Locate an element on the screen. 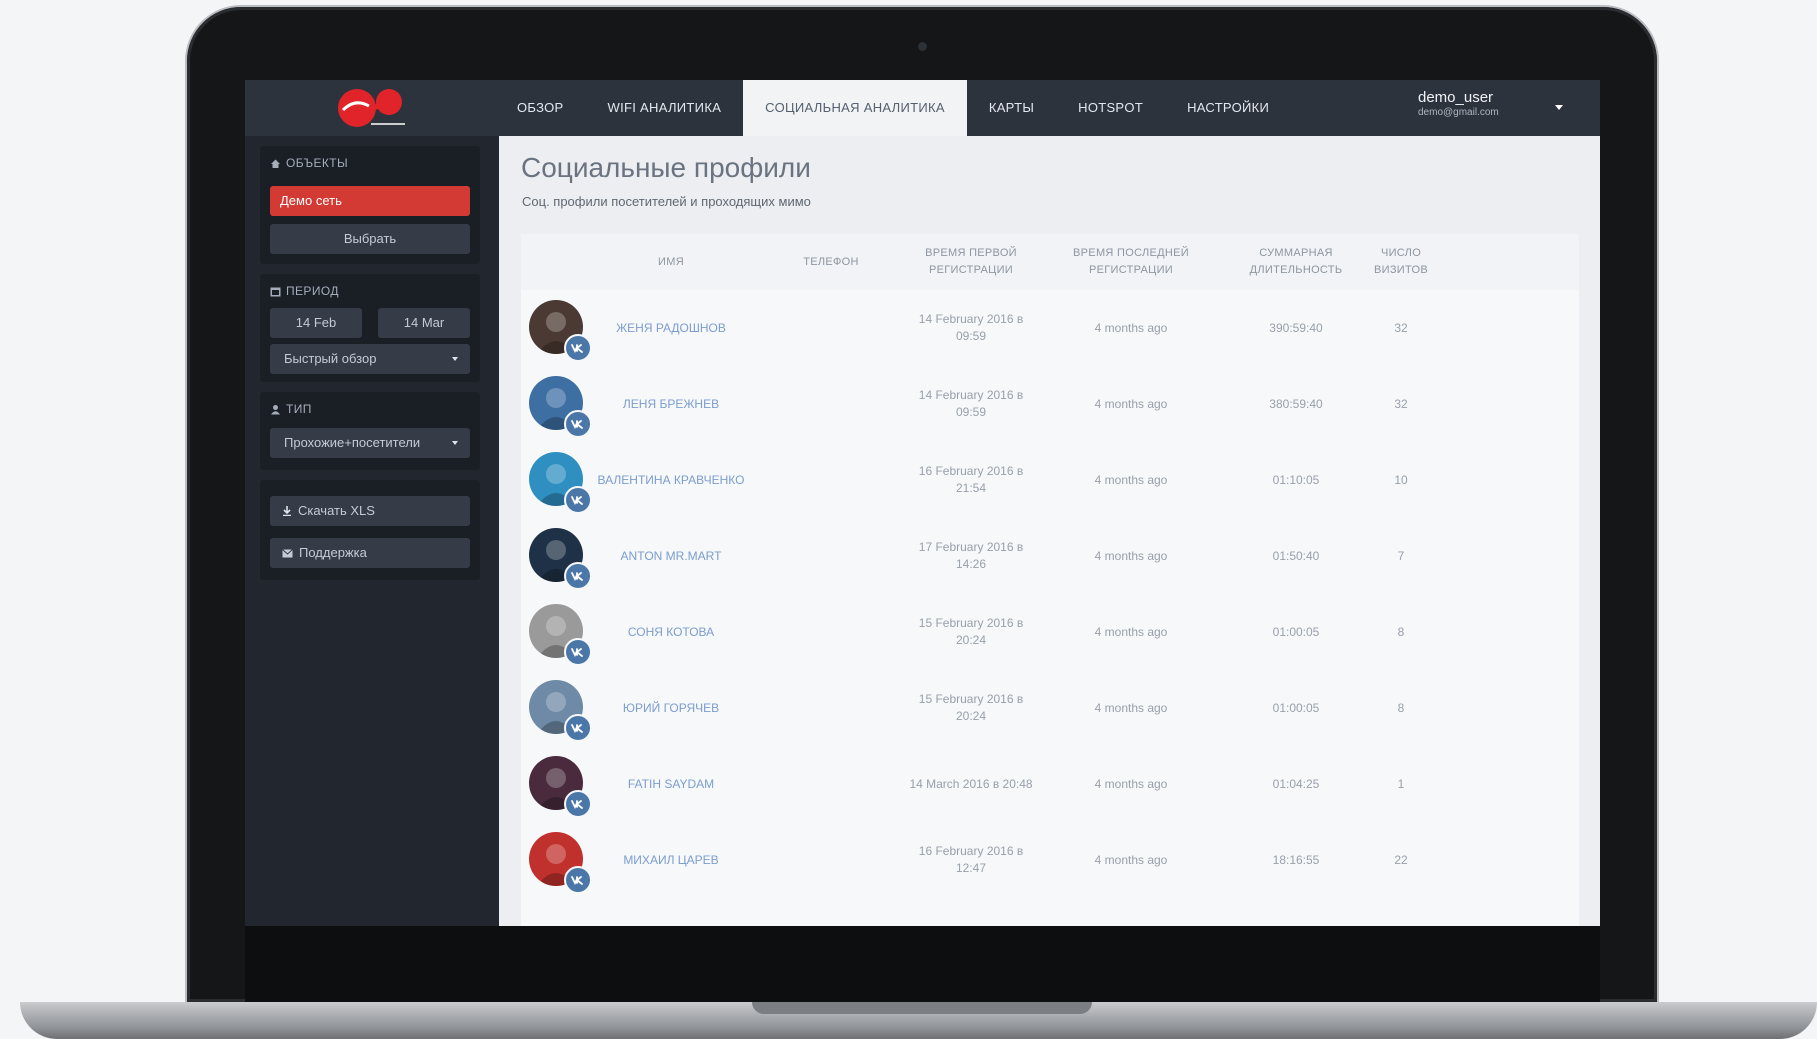 This screenshot has height=1039, width=1817. type-label: Прохожие+посетители is located at coordinates (352, 442).